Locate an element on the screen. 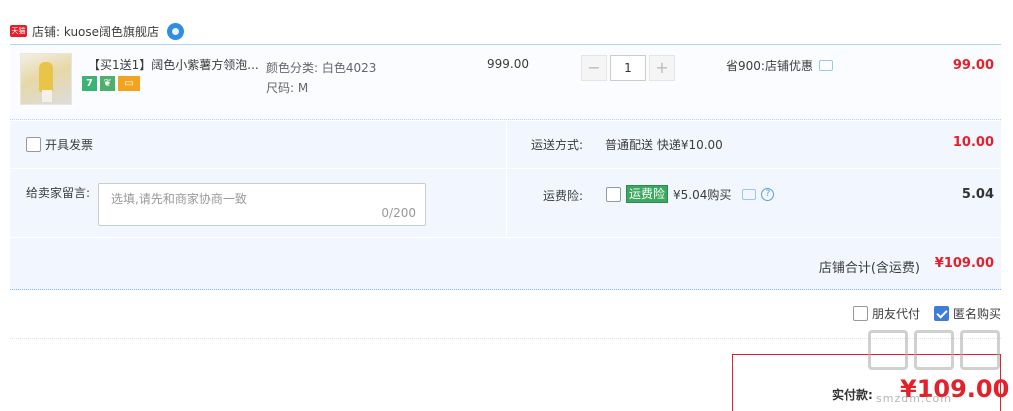 The width and height of the screenshot is (1013, 411). shop-total-label: 店铺合计(含运费) is located at coordinates (869, 268).